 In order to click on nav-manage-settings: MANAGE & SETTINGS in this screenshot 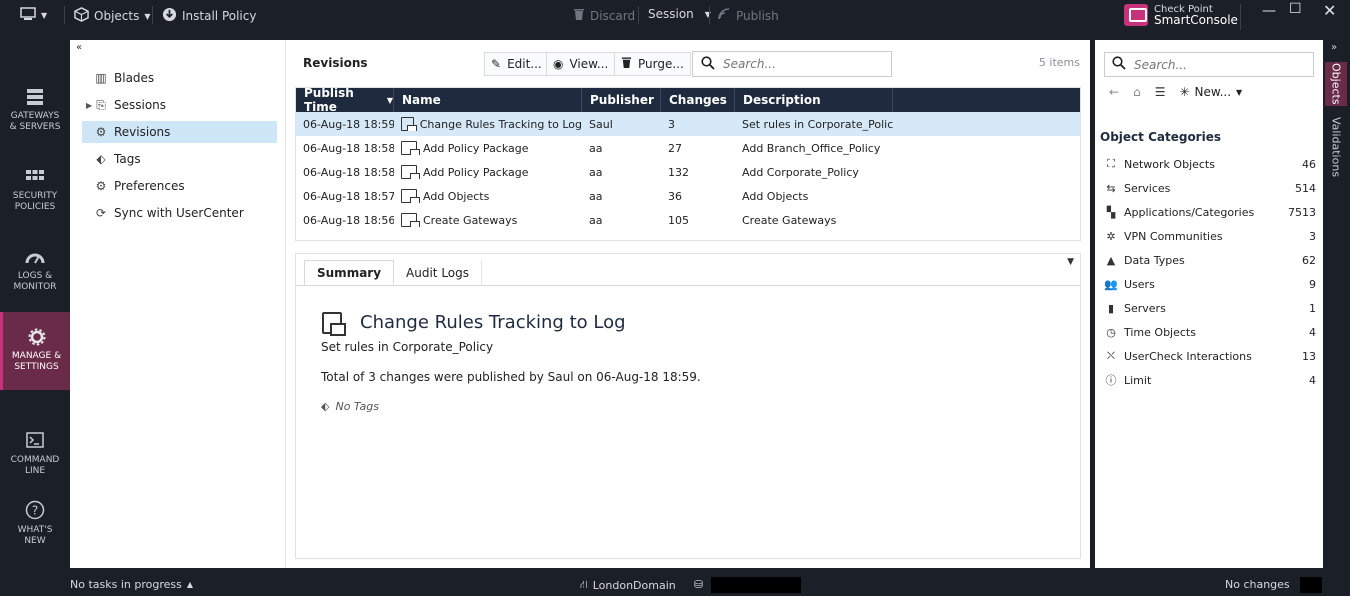, I will do `click(35, 351)`.